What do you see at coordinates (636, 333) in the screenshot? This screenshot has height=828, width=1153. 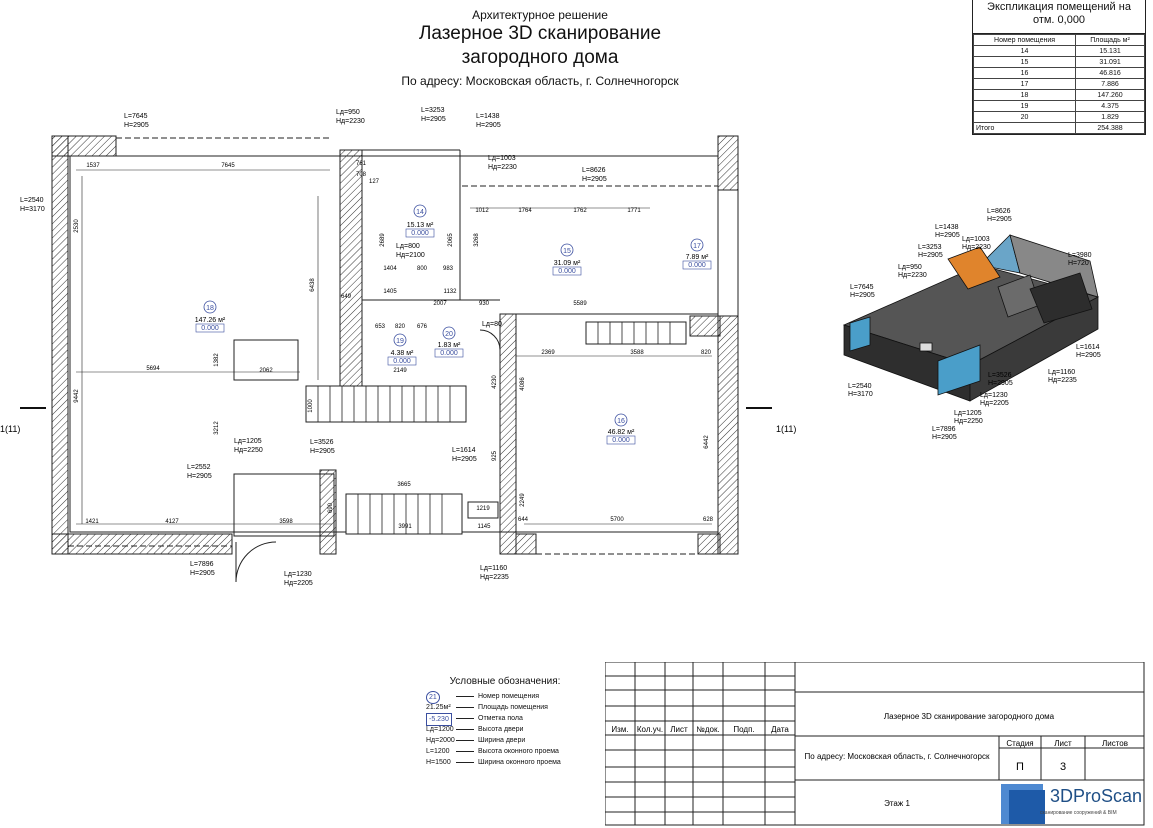 I see `stair-flight-c` at bounding box center [636, 333].